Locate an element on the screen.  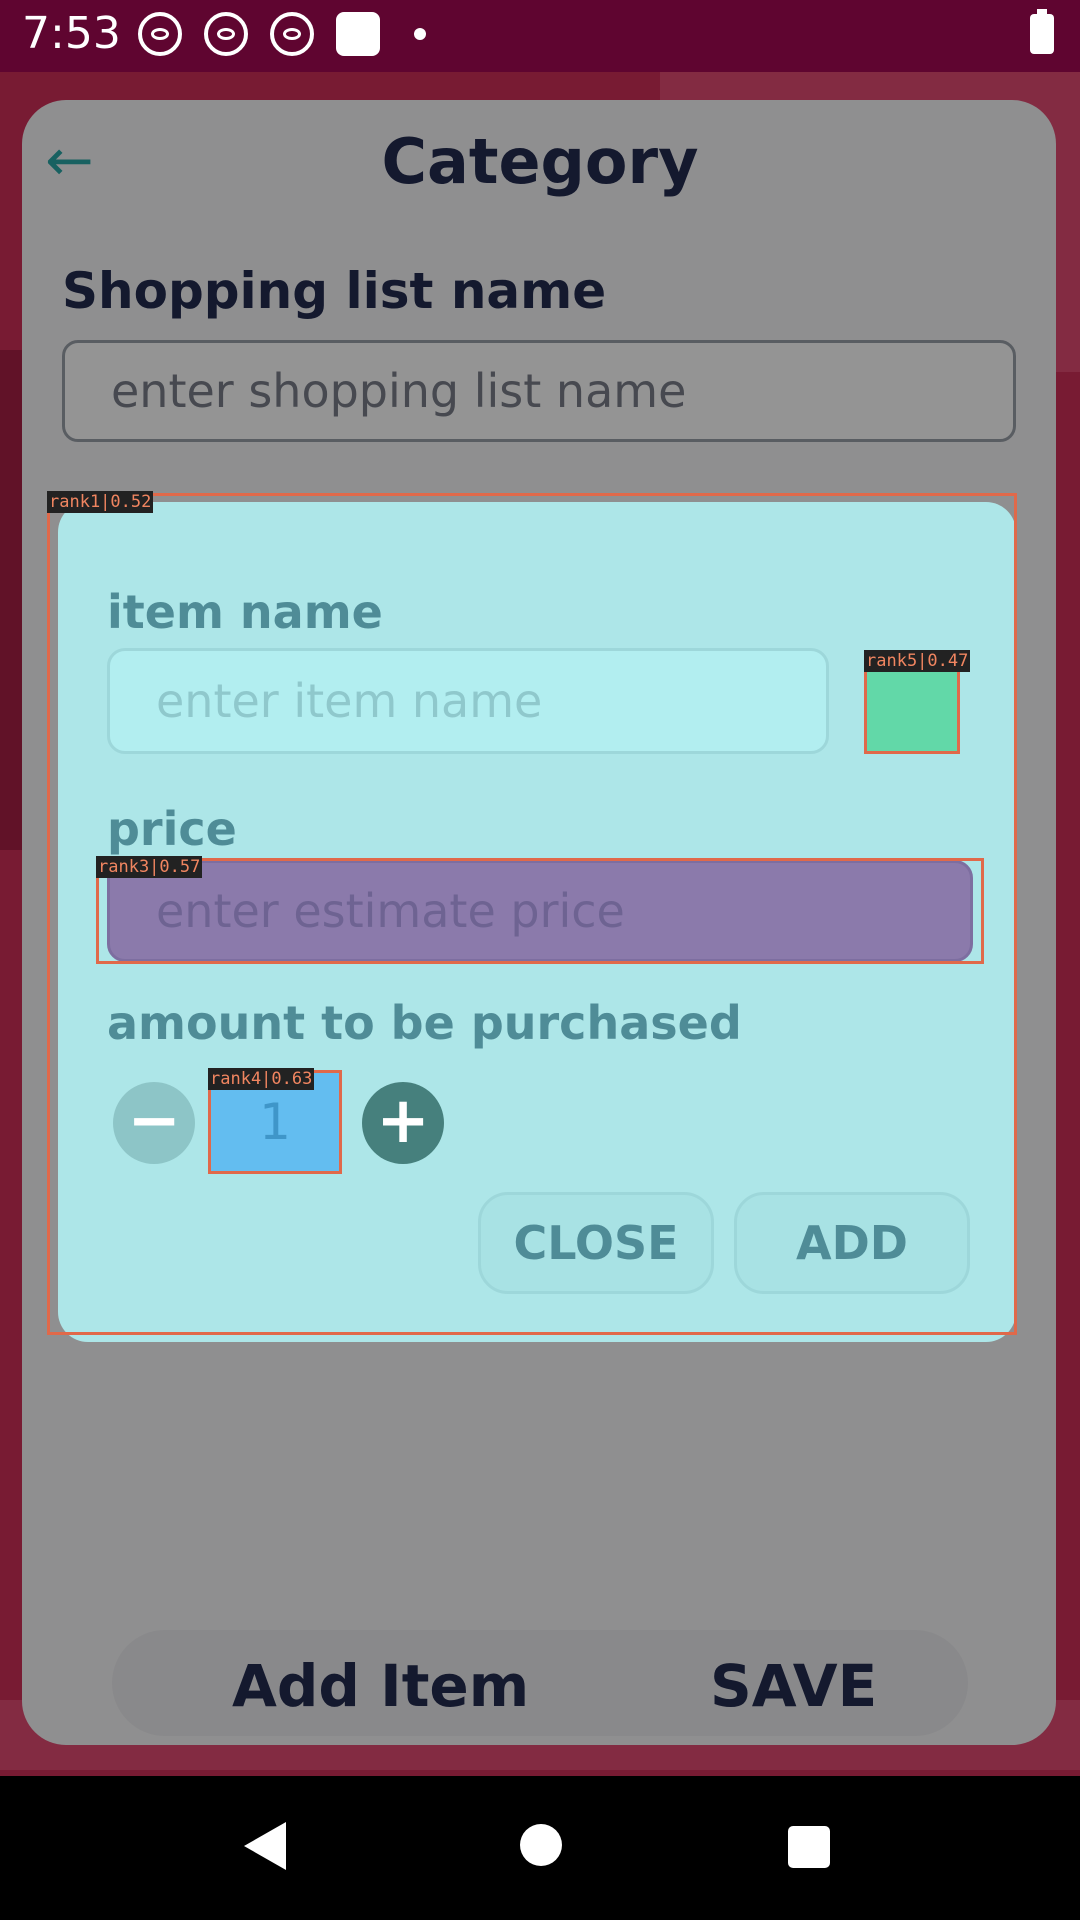
nav-back-icon is located at coordinates (265, 1846).